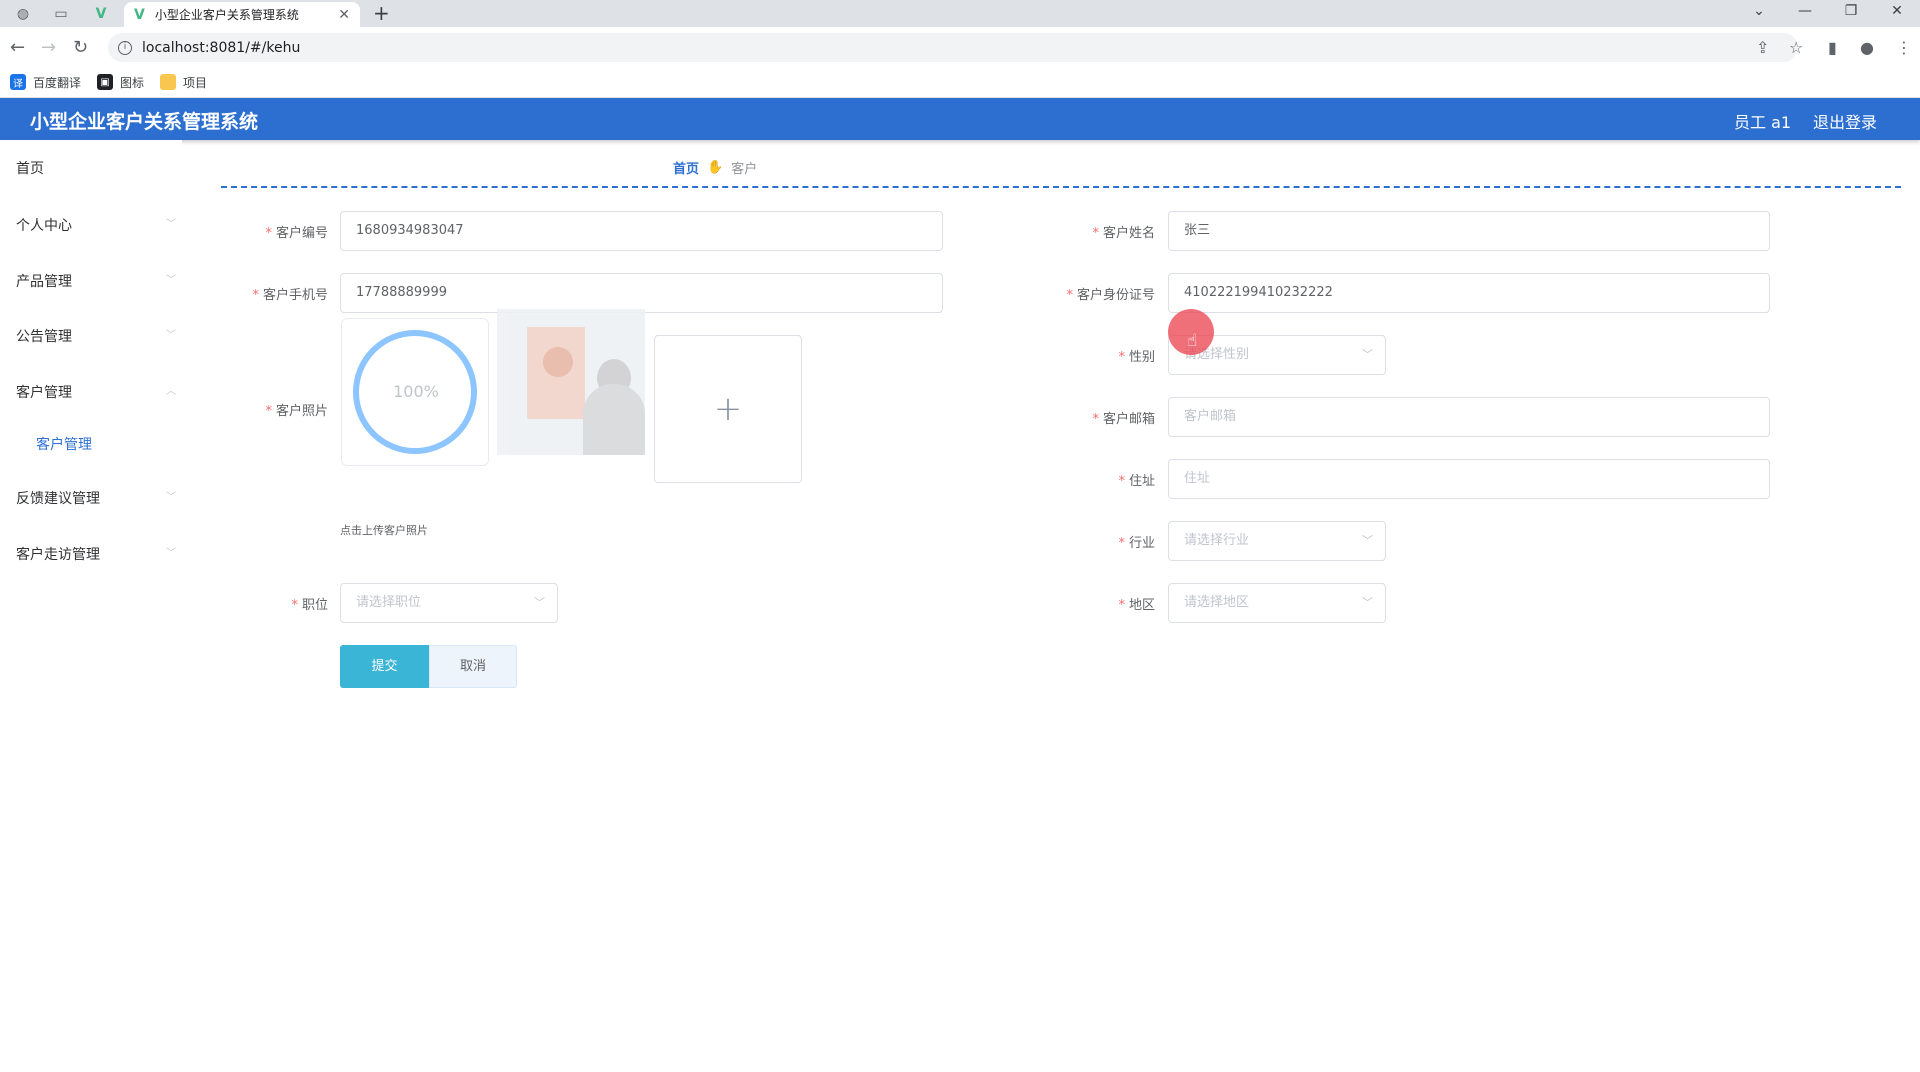 Image resolution: width=1920 pixels, height=1072 pixels. What do you see at coordinates (1061, 187) in the screenshot?
I see `dashed-divider` at bounding box center [1061, 187].